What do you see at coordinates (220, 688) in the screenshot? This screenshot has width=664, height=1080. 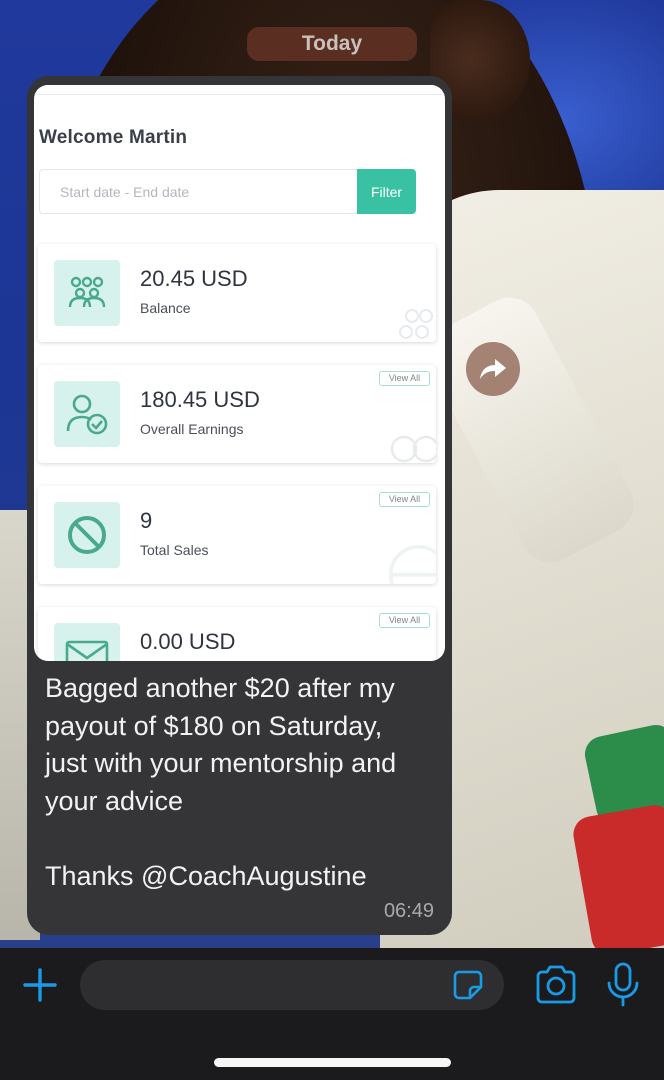 I see `message-line: Bagged another $20 after my` at bounding box center [220, 688].